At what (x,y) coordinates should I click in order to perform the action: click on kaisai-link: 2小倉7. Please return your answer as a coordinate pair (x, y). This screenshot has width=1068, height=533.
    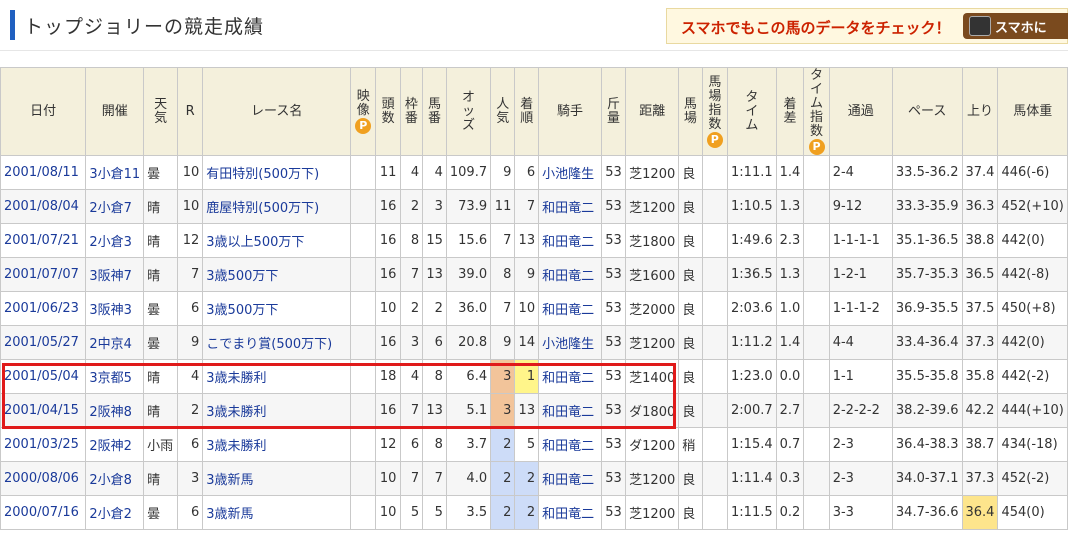
    Looking at the image, I should click on (115, 206).